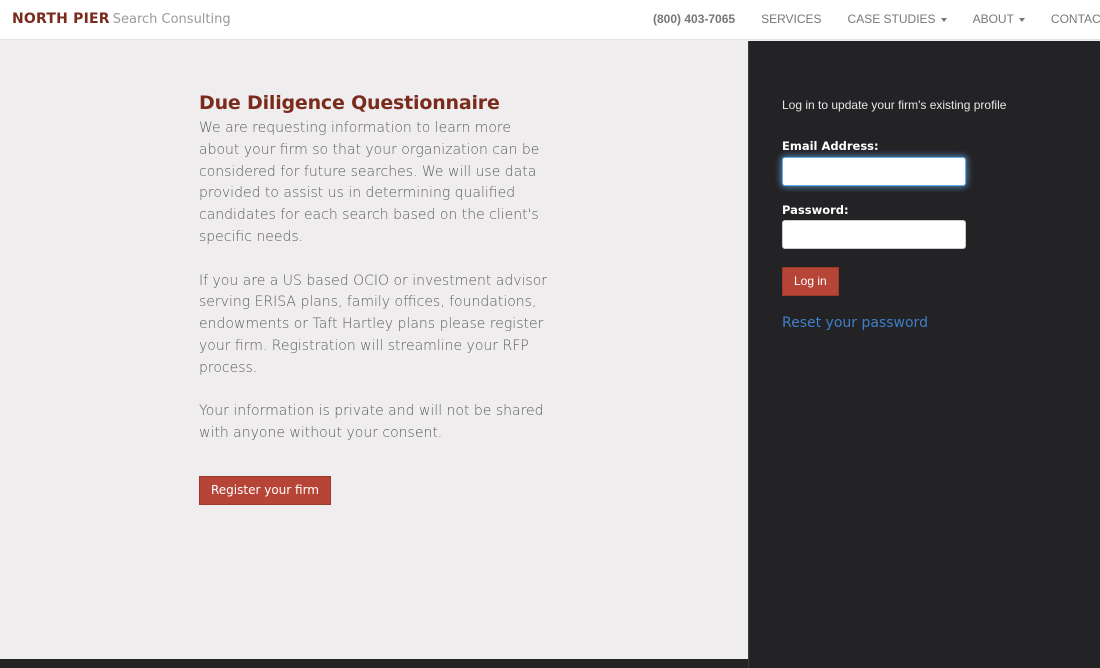  What do you see at coordinates (265, 490) in the screenshot?
I see `register-firm-button: Register your firm` at bounding box center [265, 490].